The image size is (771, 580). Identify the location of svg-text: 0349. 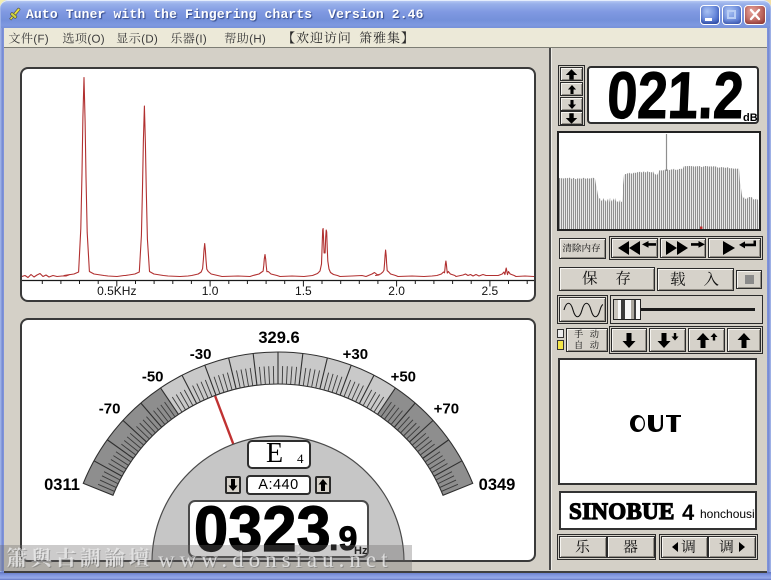
(497, 485).